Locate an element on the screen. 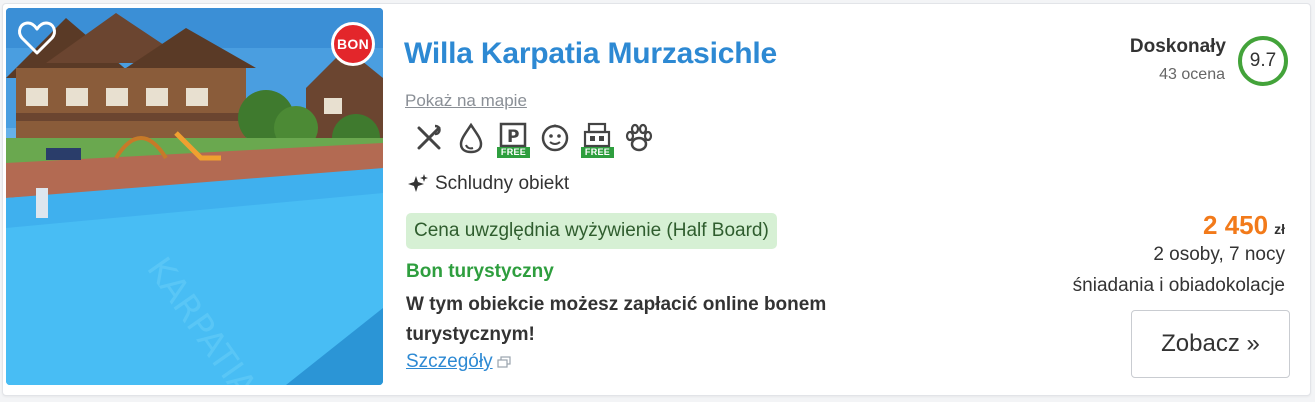 This screenshot has height=402, width=1315. wifi-icon: FREE is located at coordinates (597, 140).